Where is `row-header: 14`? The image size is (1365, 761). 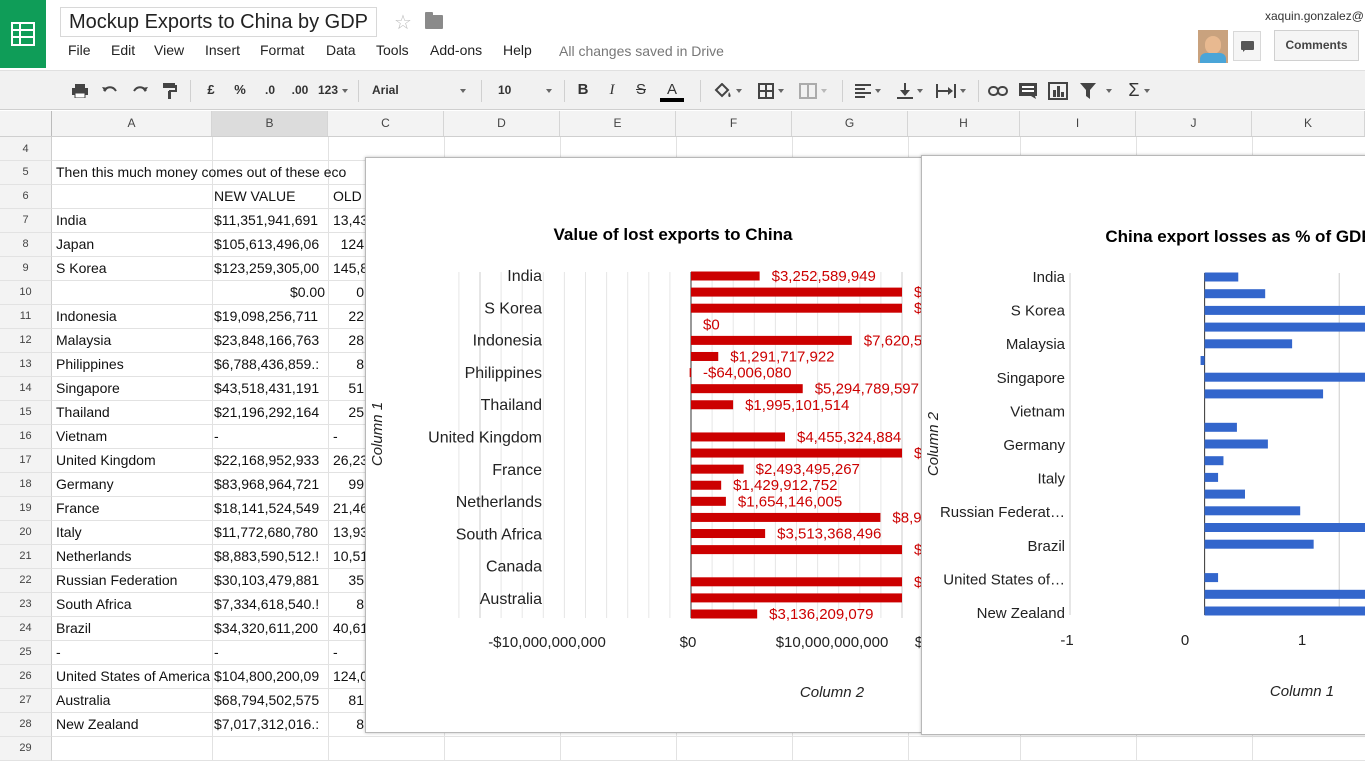
row-header: 14 is located at coordinates (26, 389).